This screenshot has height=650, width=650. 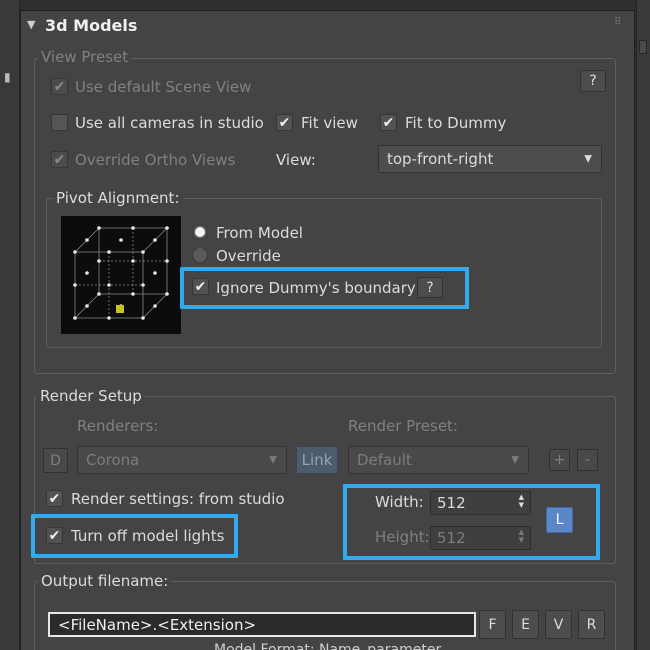 What do you see at coordinates (200, 232) in the screenshot?
I see `from-model-radio` at bounding box center [200, 232].